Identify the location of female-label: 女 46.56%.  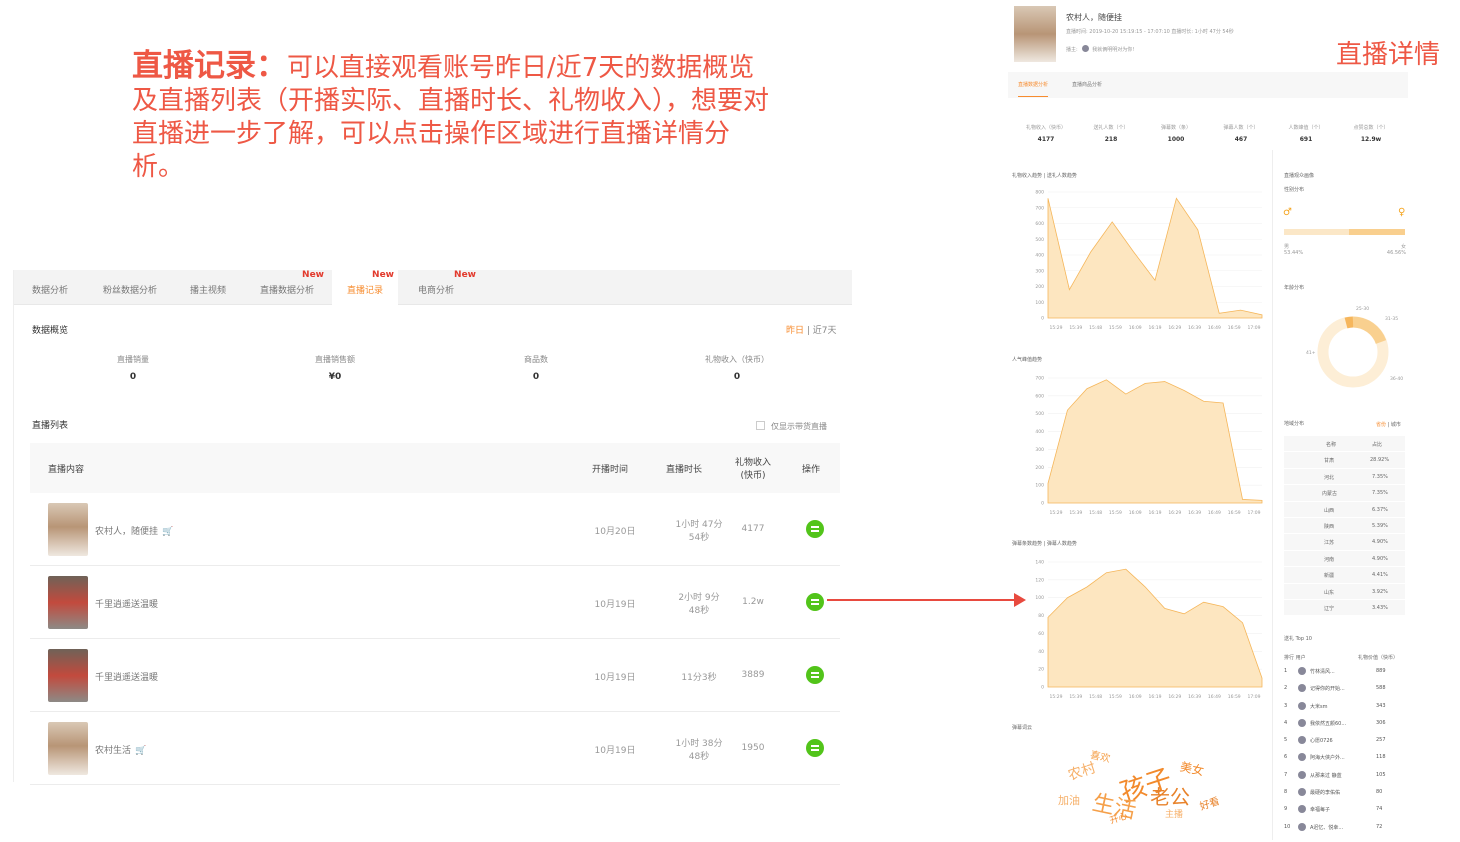
(1396, 250).